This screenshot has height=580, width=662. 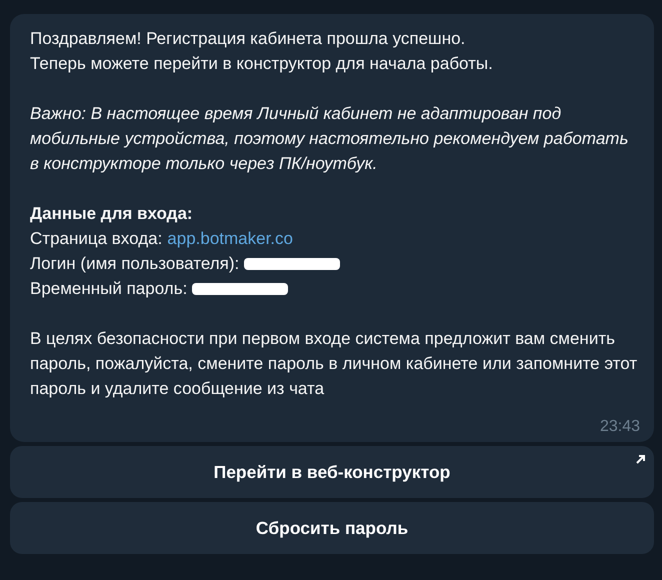 I want to click on inline-button: Перейти в веб-конструктор, so click(x=332, y=472).